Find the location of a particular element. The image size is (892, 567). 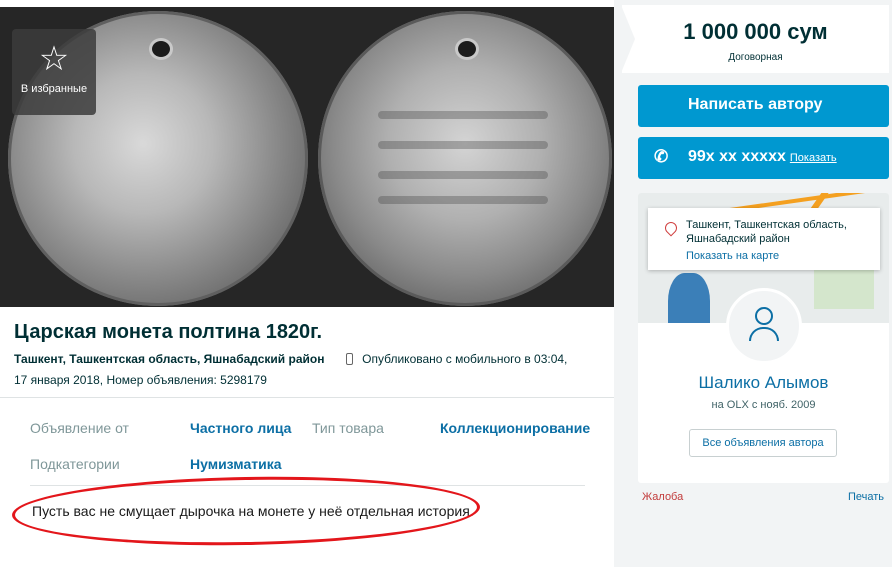

complain-link: Жалоба is located at coordinates (662, 497).